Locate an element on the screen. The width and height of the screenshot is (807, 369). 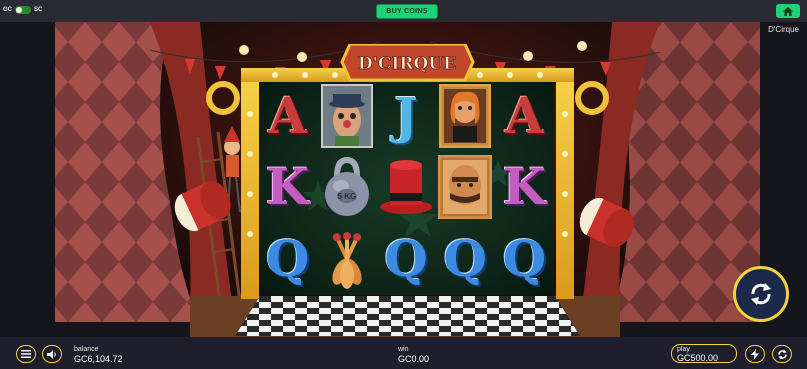
win-value: GC0.00 is located at coordinates (414, 359).